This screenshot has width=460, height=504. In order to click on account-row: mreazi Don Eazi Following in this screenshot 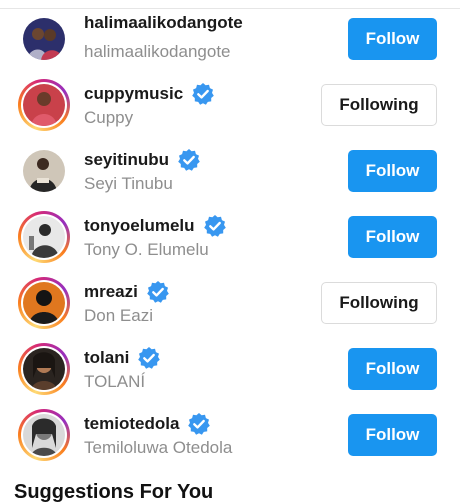, I will do `click(230, 303)`.